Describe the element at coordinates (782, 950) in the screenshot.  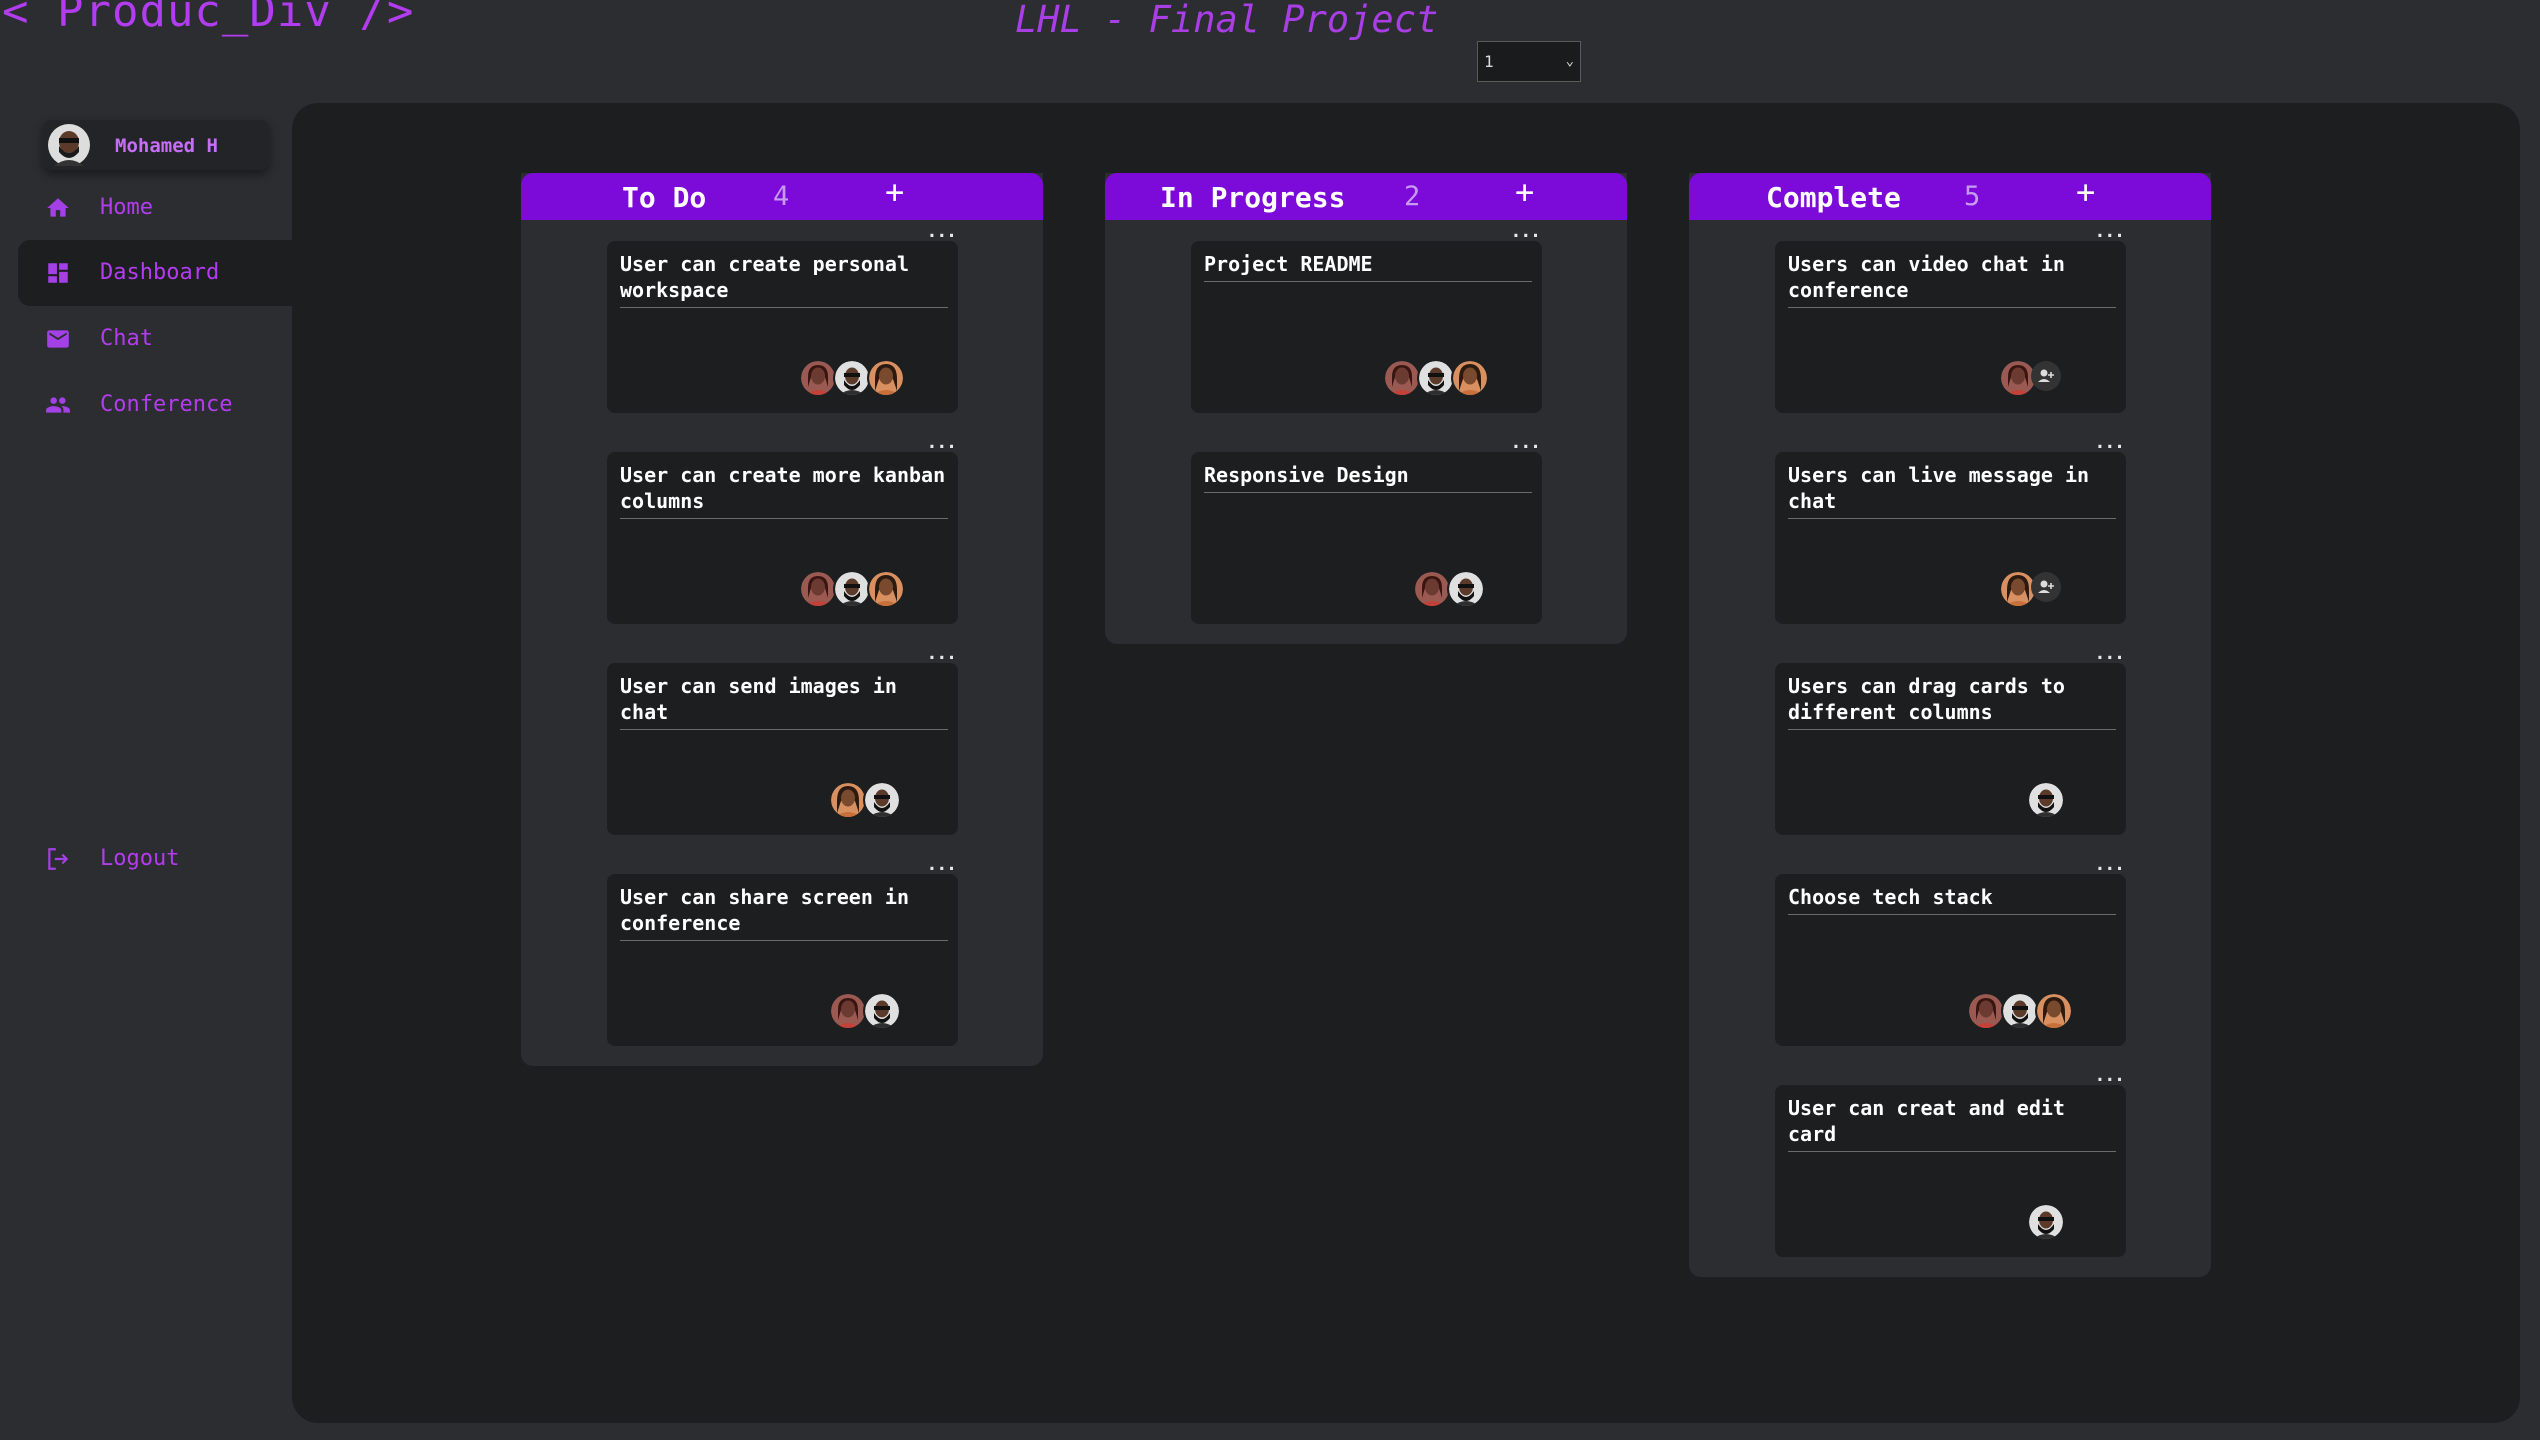
I see `kanban-card: ... User can share screen in conference` at that location.